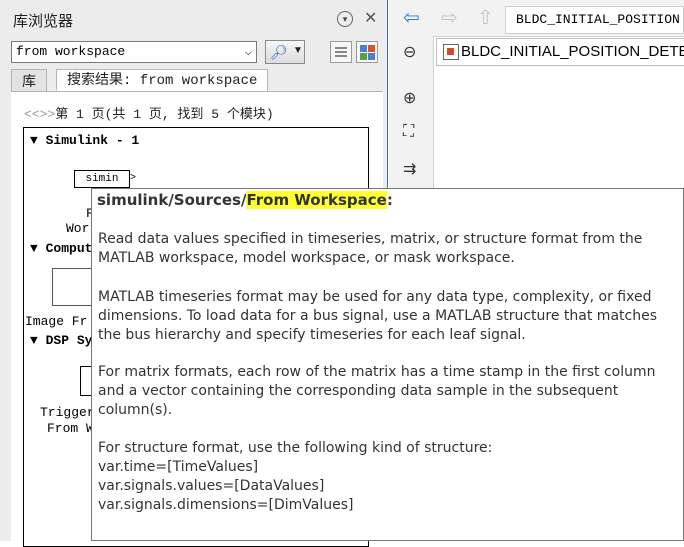 This screenshot has width=684, height=547. What do you see at coordinates (226, 505) in the screenshot?
I see `tooltip-line: var.signals.dimensions=[DimValues]` at bounding box center [226, 505].